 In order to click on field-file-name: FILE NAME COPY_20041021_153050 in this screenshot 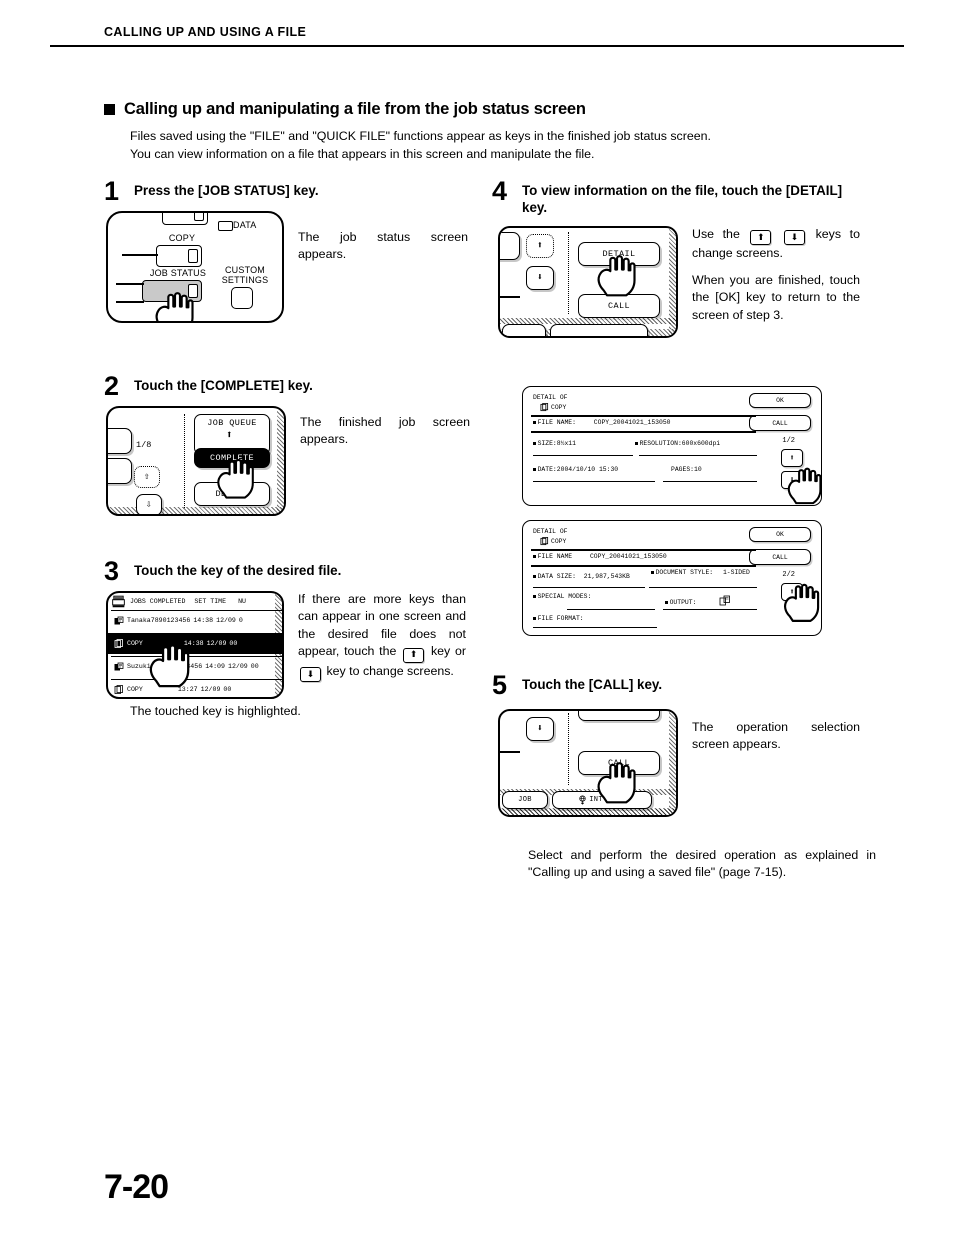, I will do `click(600, 556)`.